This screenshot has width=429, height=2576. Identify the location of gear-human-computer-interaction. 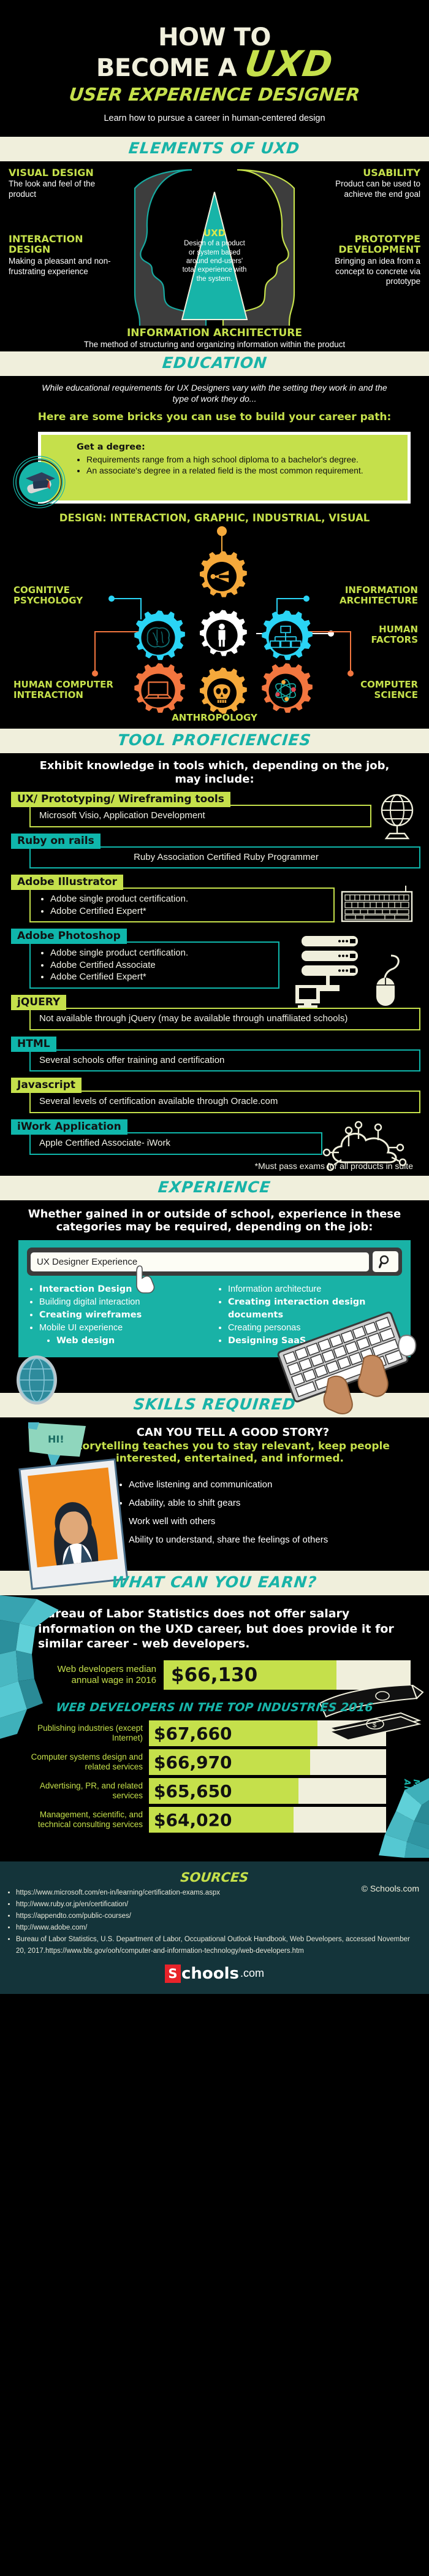
(160, 688).